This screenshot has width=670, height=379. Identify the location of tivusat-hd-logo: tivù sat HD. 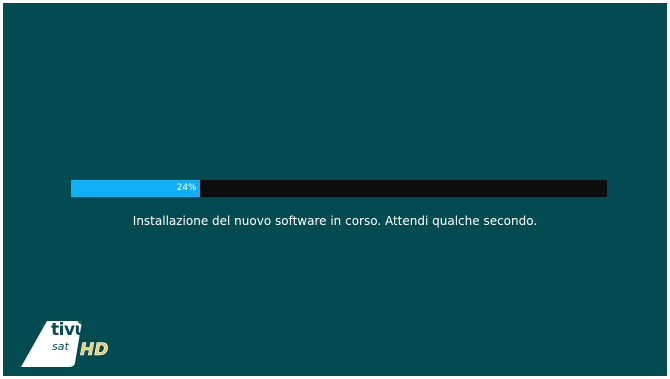
(67, 345).